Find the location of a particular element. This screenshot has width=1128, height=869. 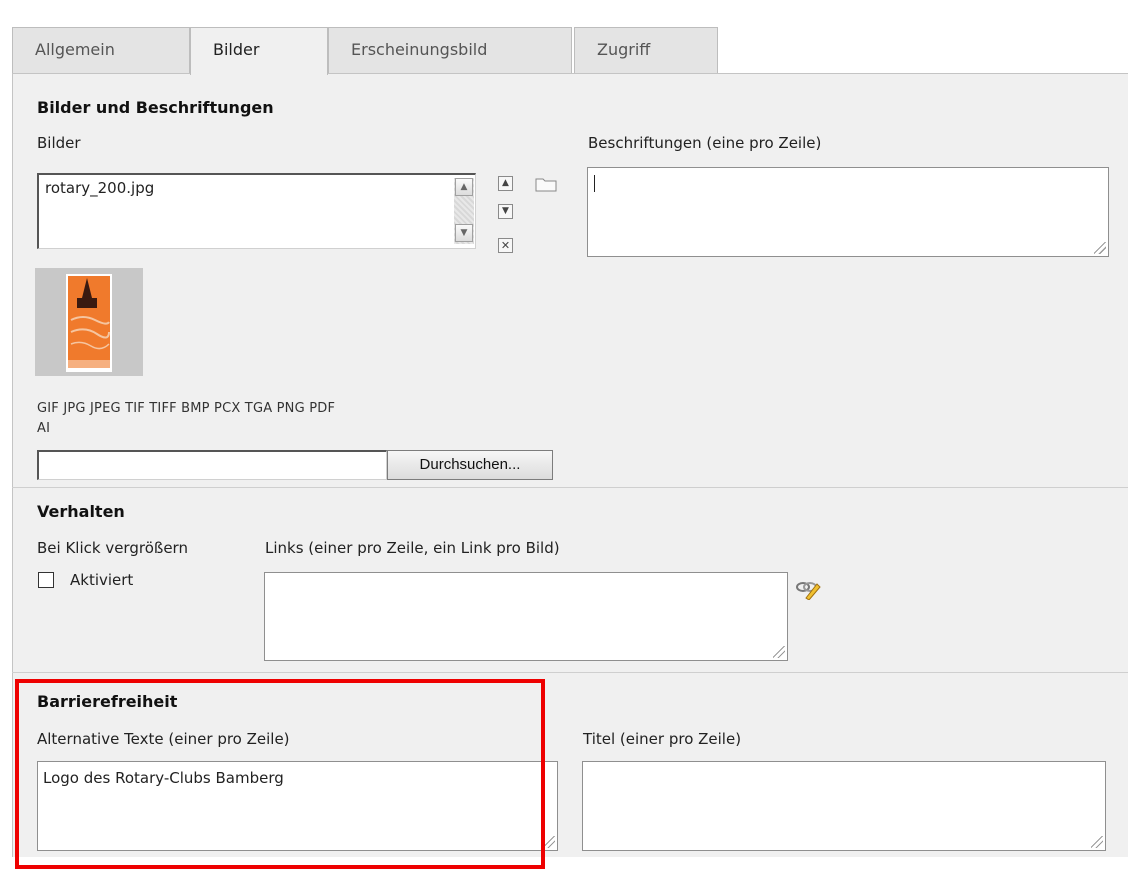

section-title-accessibility: Barrierefreiheit is located at coordinates (107, 701).